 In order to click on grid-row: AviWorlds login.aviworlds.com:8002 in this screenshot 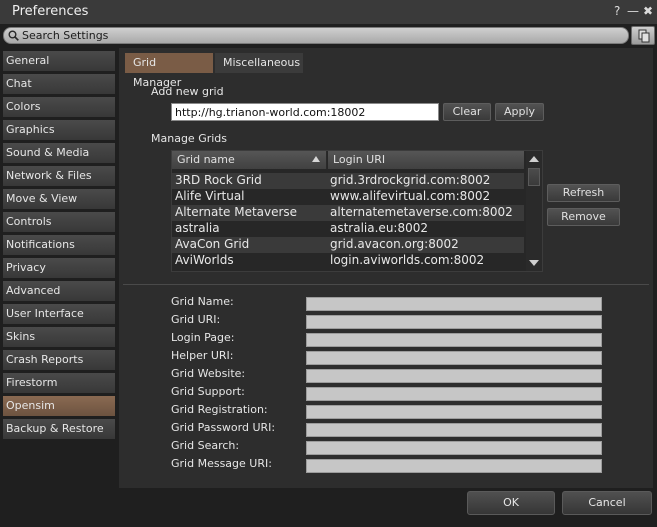, I will do `click(348, 261)`.